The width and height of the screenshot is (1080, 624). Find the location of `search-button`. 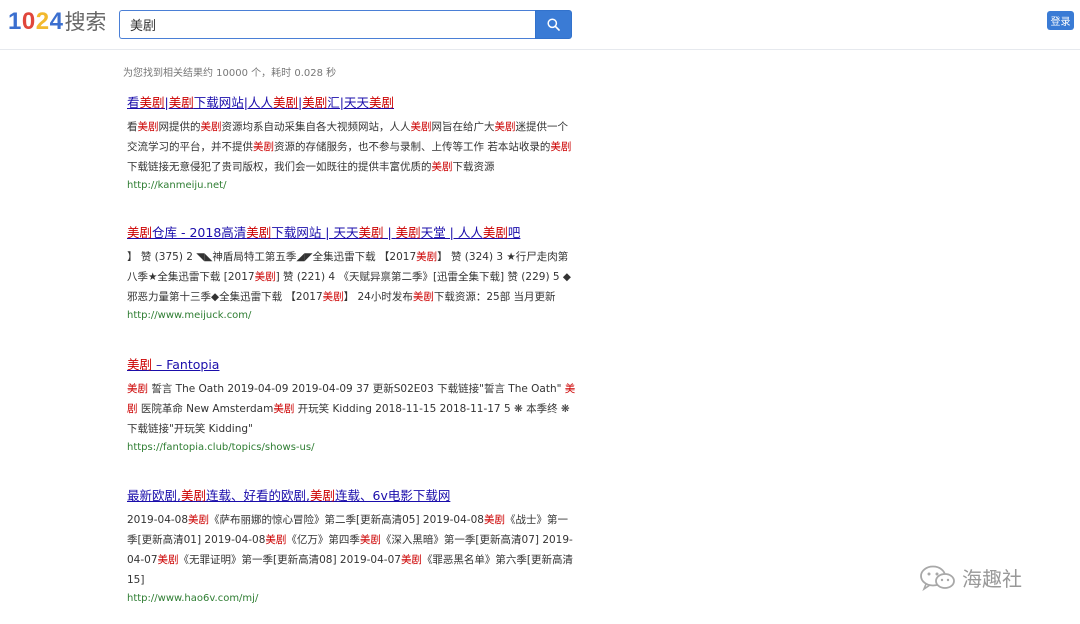

search-button is located at coordinates (553, 24).